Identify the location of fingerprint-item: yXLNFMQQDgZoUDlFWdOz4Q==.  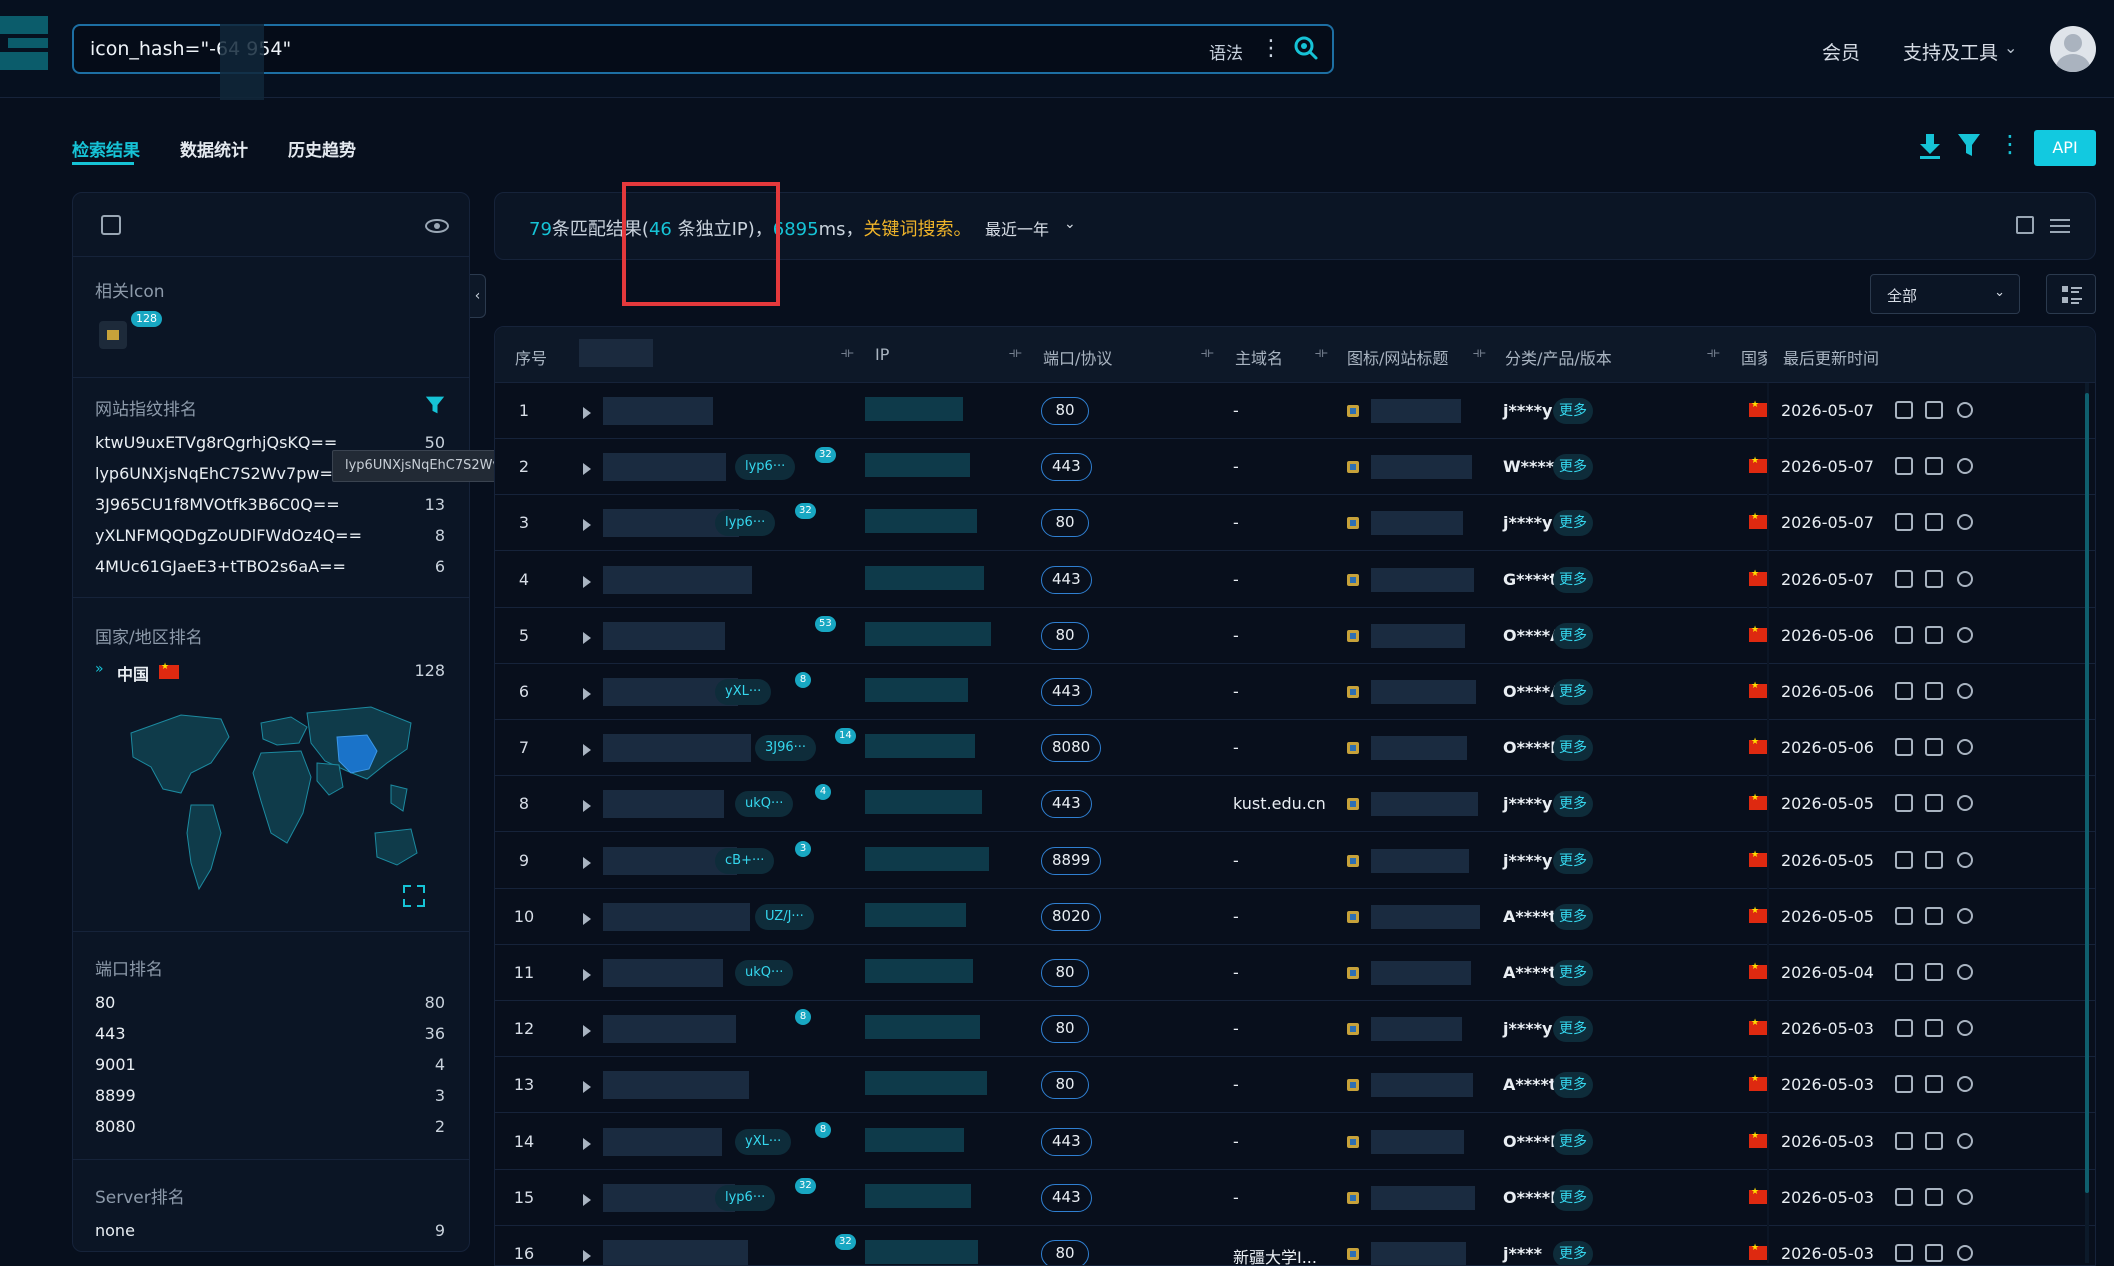
(228, 535).